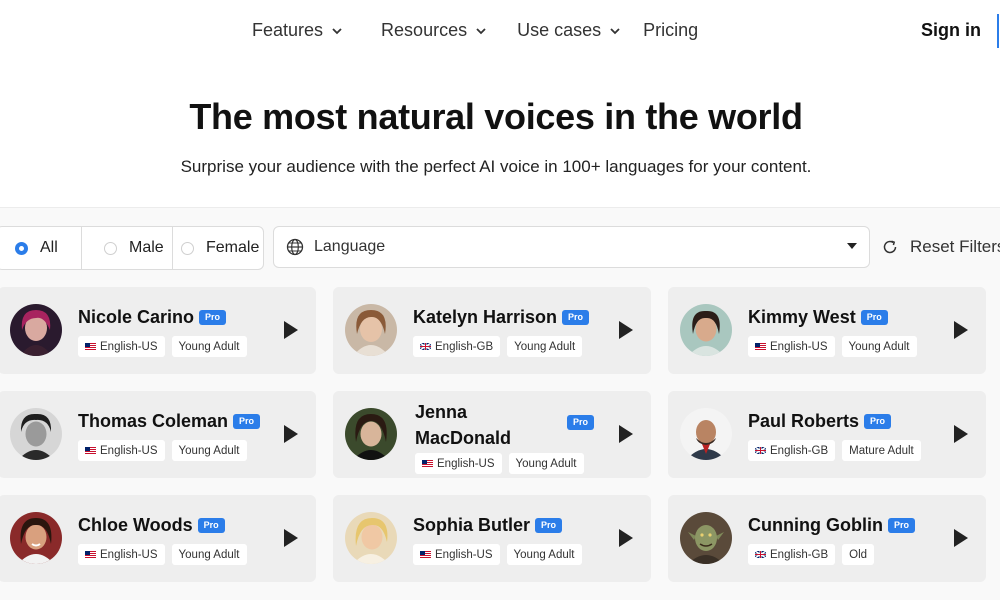  I want to click on gender-option-label: All, so click(49, 247).